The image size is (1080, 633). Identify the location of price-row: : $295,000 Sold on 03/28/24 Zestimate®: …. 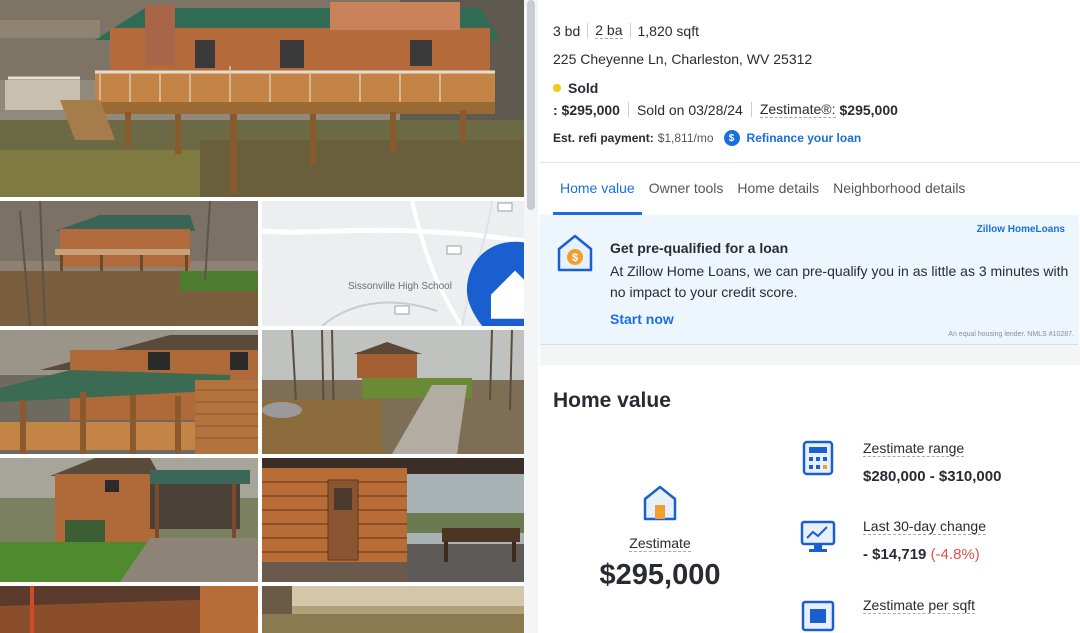
(725, 109).